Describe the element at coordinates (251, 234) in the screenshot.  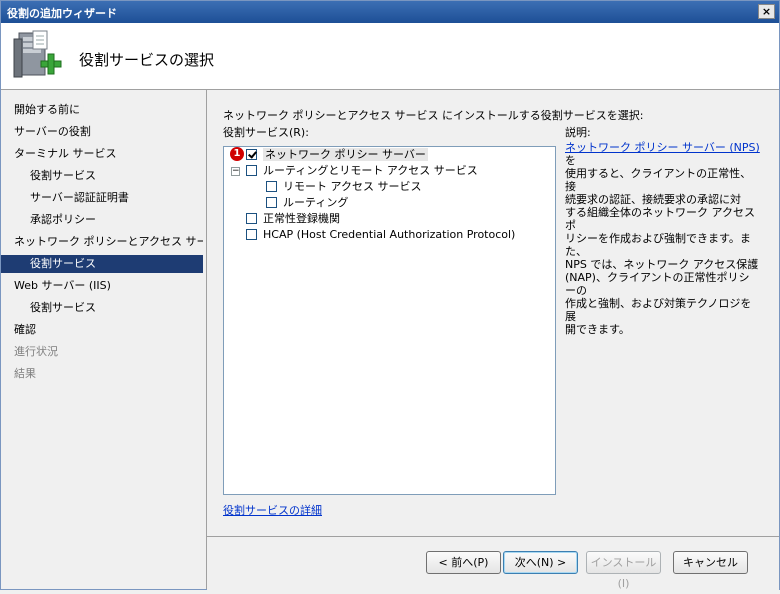
I see `checkbox-hcap` at that location.